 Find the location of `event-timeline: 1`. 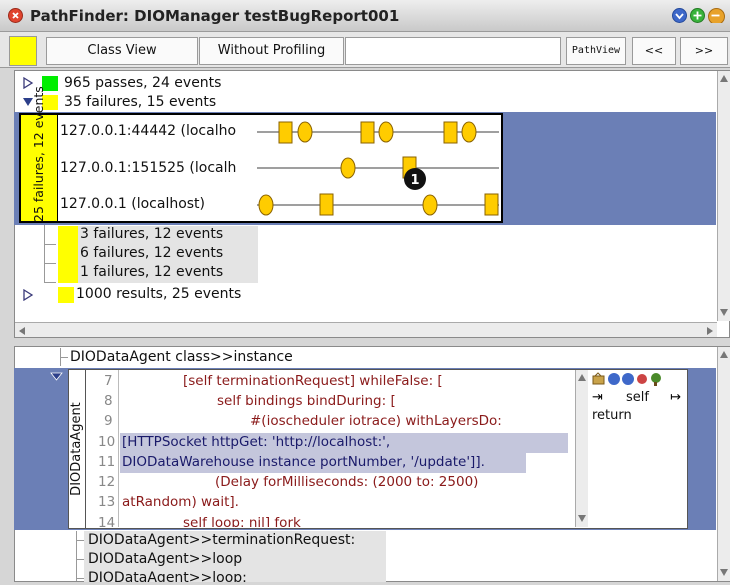

event-timeline: 1 is located at coordinates (378, 168).